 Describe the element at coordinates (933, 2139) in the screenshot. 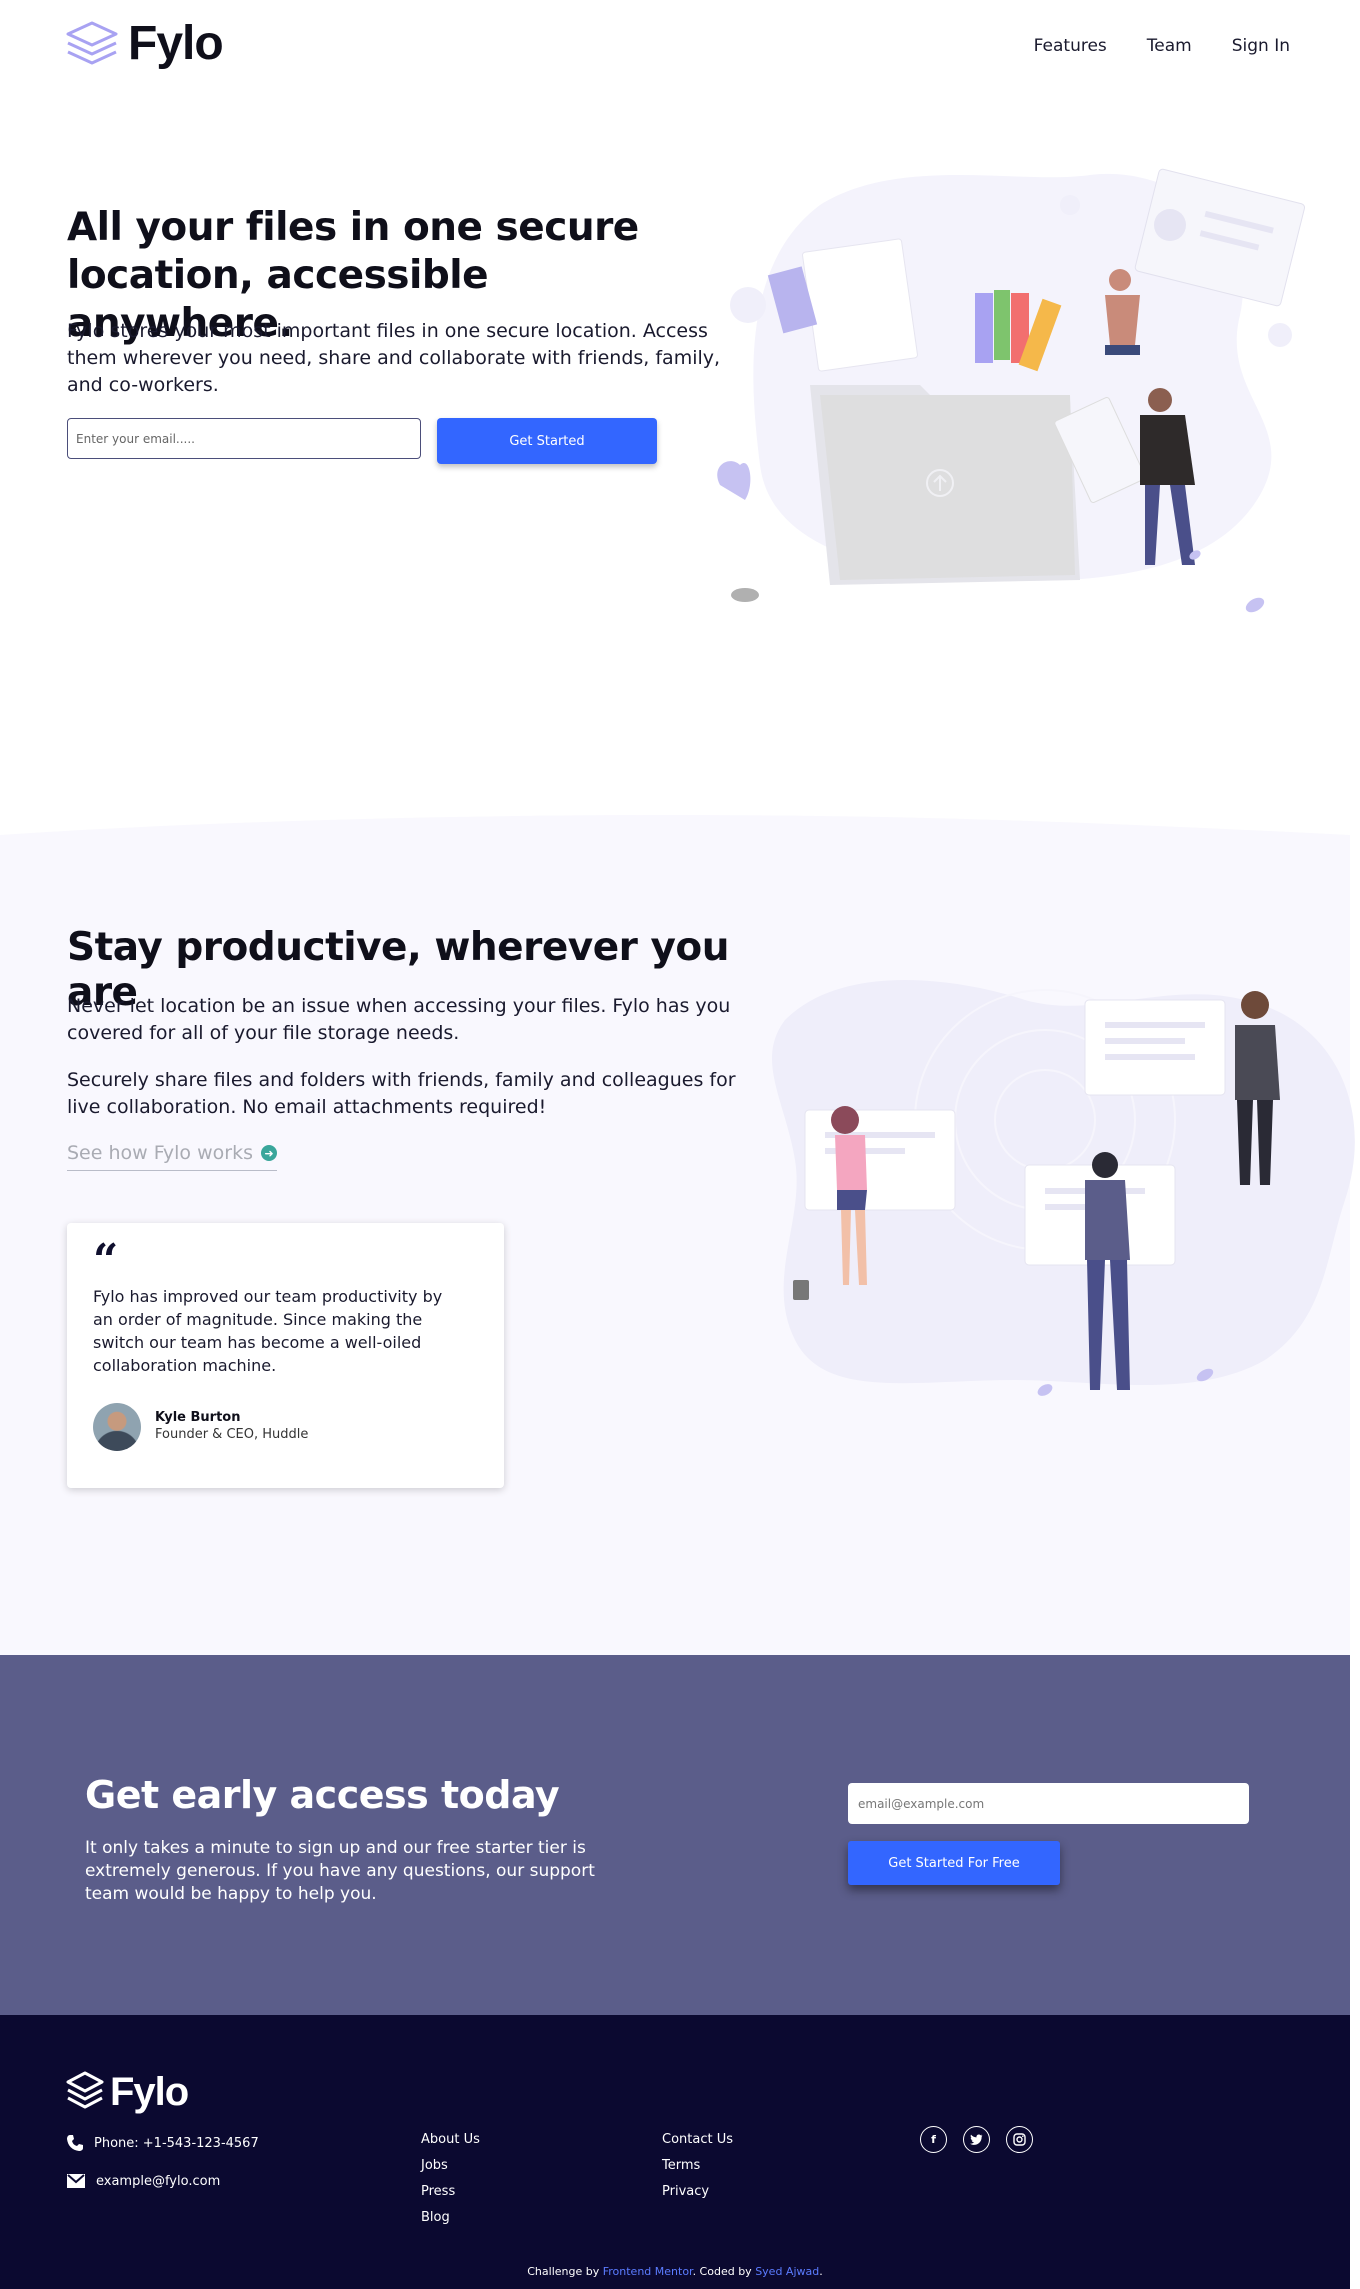

I see `facebook-icon: f` at that location.